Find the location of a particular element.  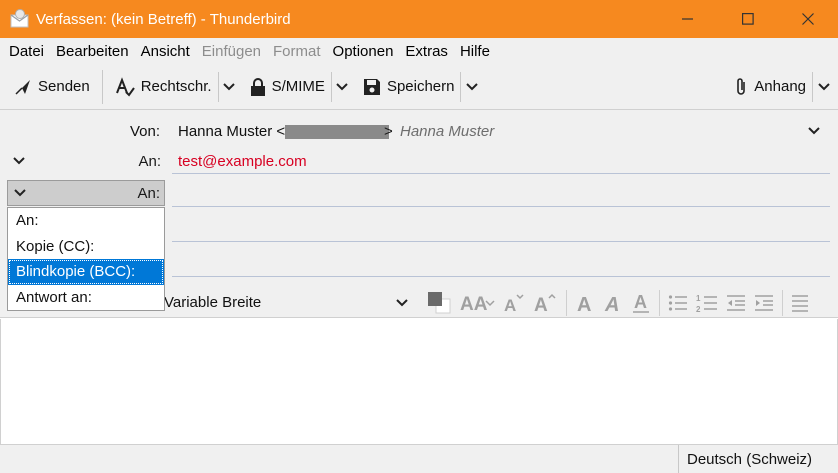

smime-dropdown is located at coordinates (341, 86).